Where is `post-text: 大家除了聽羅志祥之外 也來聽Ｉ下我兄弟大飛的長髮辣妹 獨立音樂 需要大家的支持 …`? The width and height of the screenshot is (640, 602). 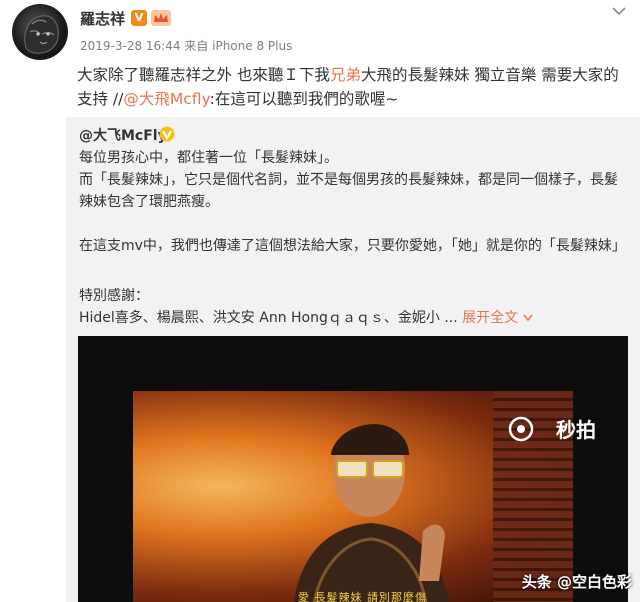
post-text: 大家除了聽羅志祥之外 也來聽Ｉ下我兄弟大飛的長髮辣妹 獨立音樂 需要大家的支持 … is located at coordinates (354, 87).